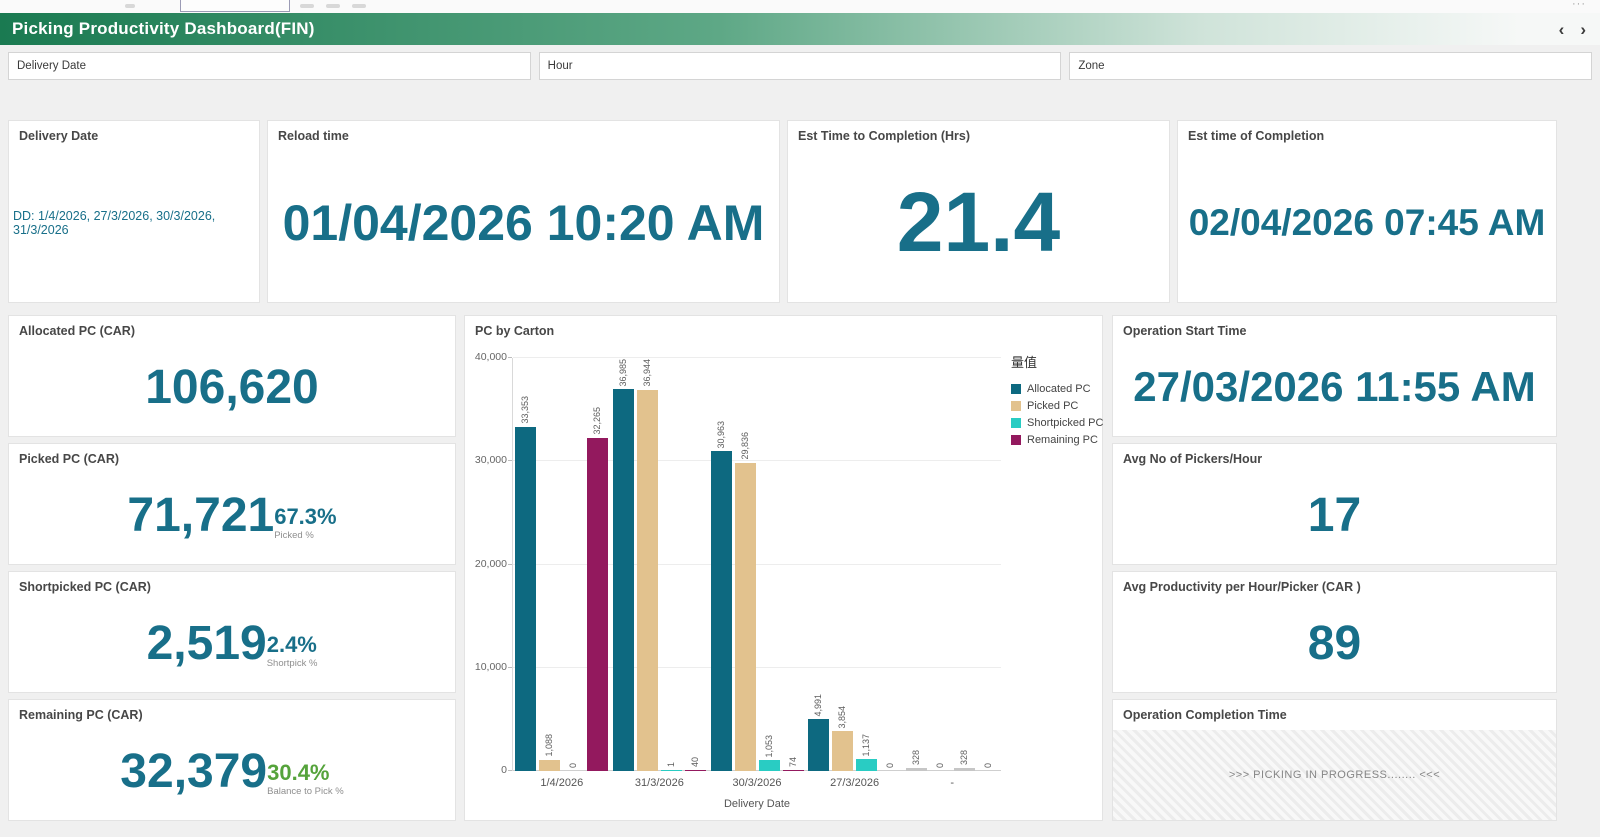  Describe the element at coordinates (800, 66) in the screenshot. I see `filter-hour: Hour` at that location.